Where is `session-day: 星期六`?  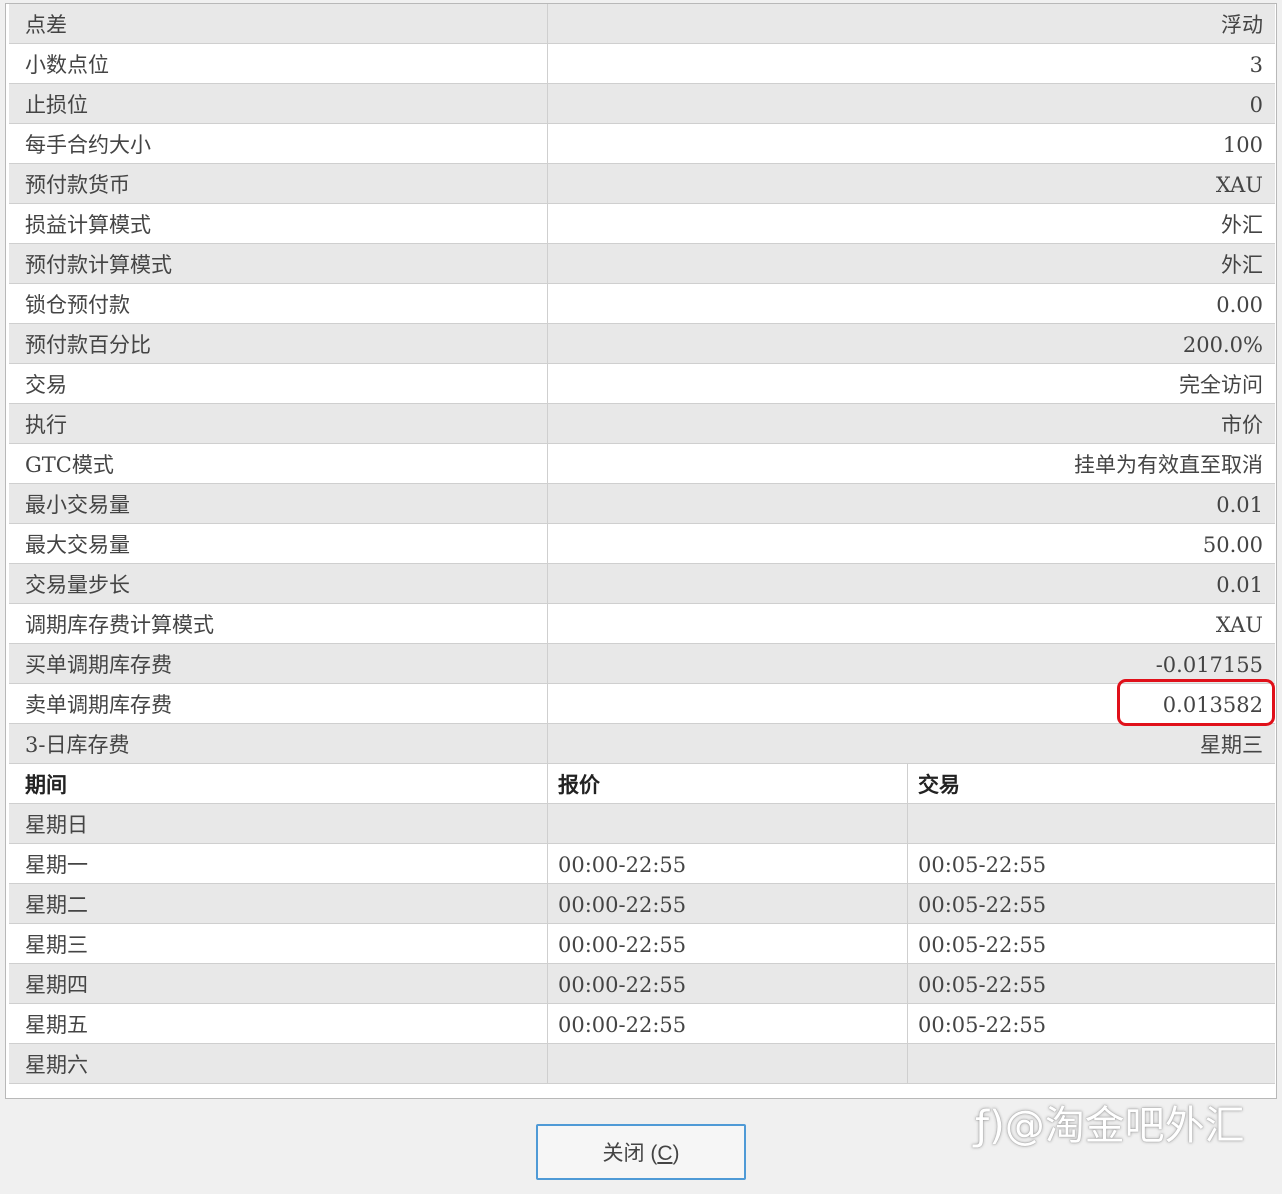
session-day: 星期六 is located at coordinates (278, 1063).